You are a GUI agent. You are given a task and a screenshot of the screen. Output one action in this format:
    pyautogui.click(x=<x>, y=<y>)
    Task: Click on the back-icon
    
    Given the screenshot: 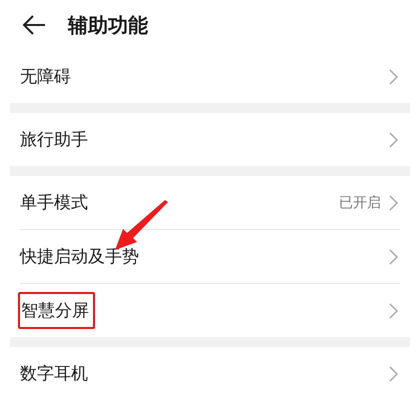 What is the action you would take?
    pyautogui.click(x=34, y=25)
    